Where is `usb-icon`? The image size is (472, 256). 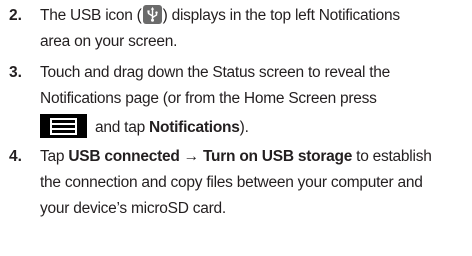 usb-icon is located at coordinates (152, 14).